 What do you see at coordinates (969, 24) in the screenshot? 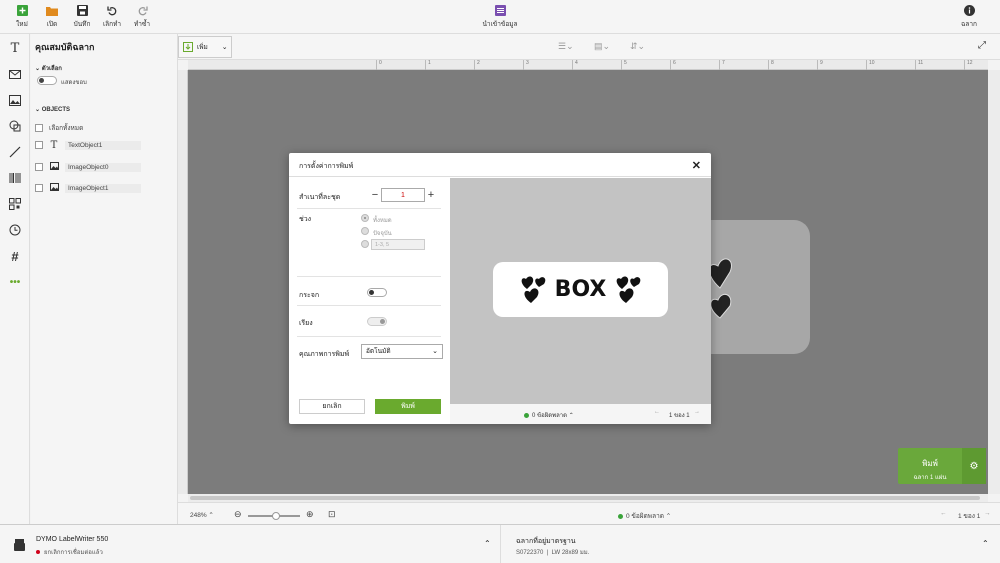
I see `label-info-label: ฉลาก` at bounding box center [969, 24].